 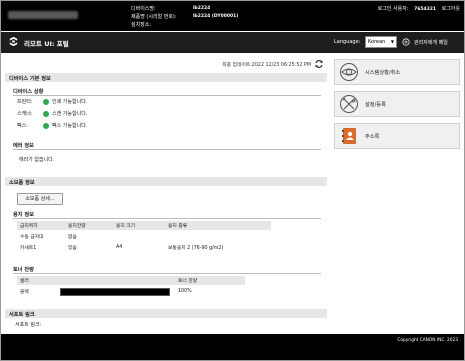 I want to click on admin-mail-link: 관리자에게 메일, so click(x=431, y=42).